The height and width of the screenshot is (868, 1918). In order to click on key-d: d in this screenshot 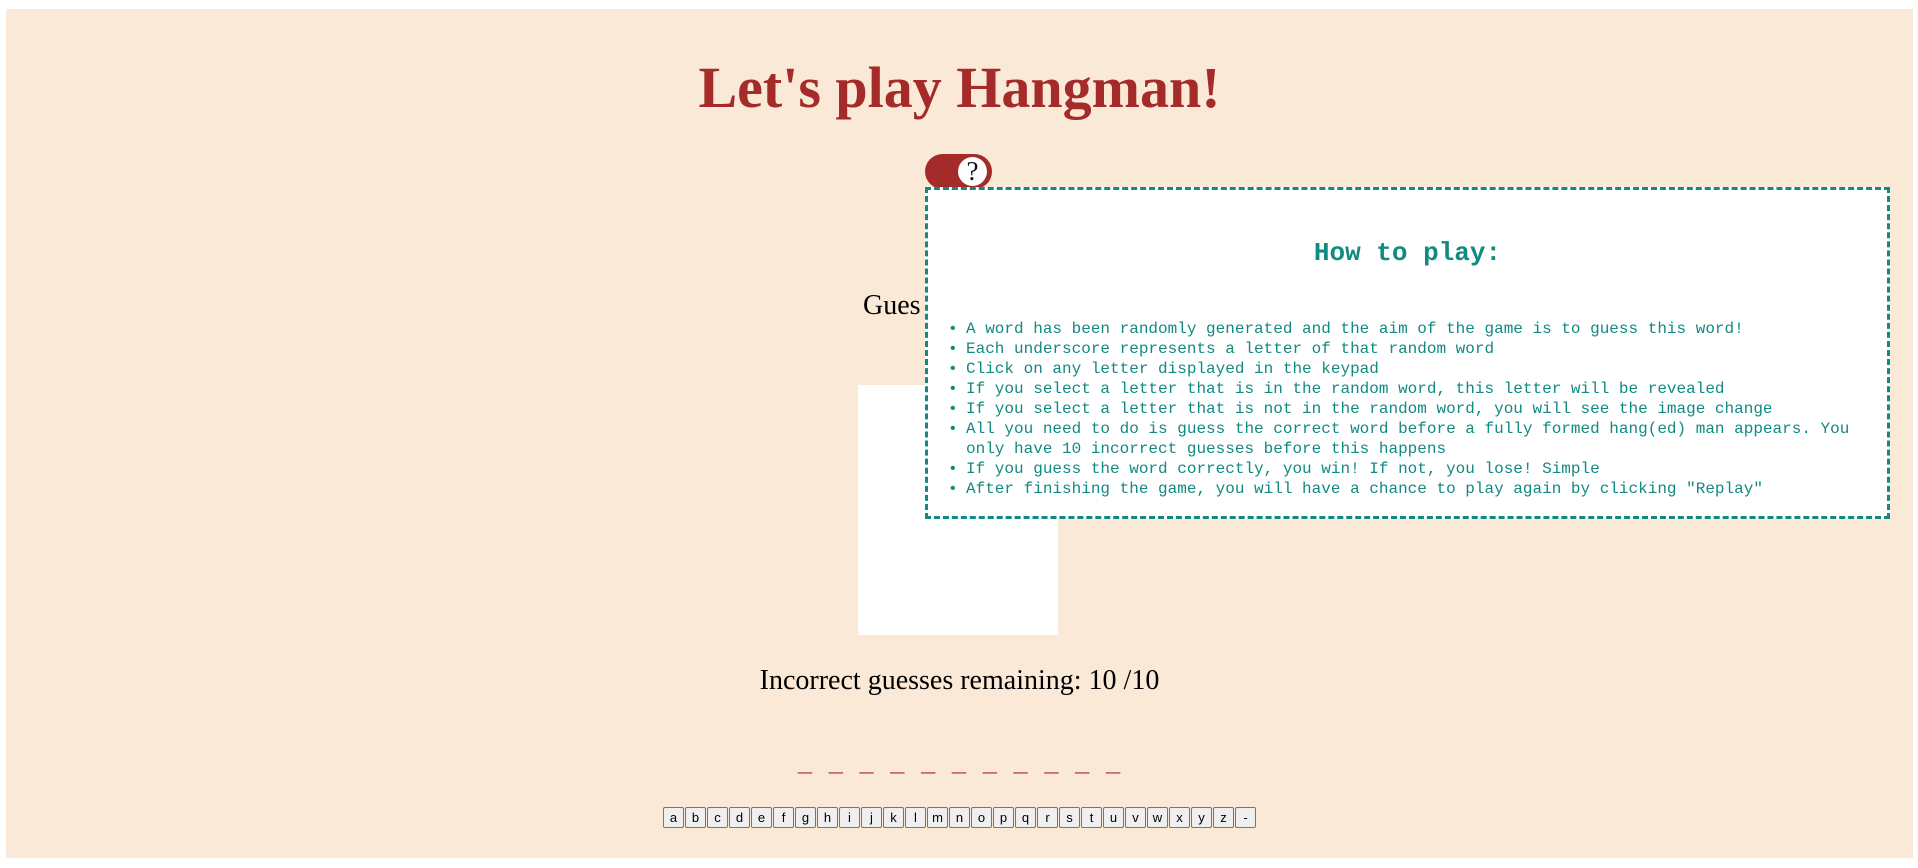, I will do `click(739, 817)`.